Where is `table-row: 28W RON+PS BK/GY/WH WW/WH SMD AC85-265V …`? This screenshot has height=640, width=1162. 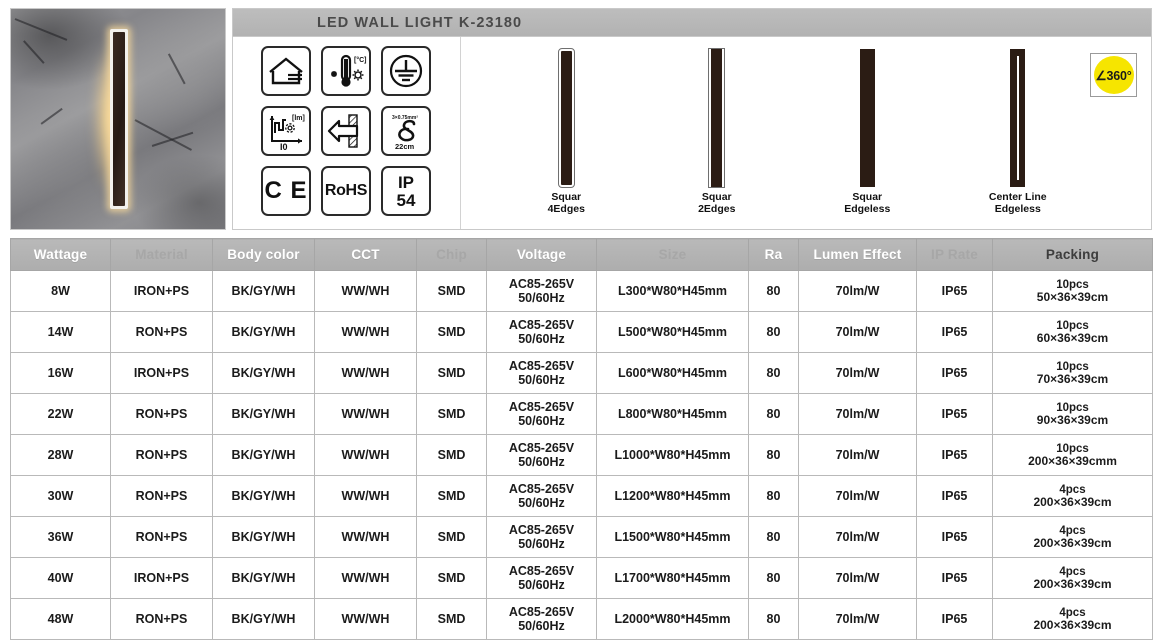 table-row: 28W RON+PS BK/GY/WH WW/WH SMD AC85-265V … is located at coordinates (581, 455).